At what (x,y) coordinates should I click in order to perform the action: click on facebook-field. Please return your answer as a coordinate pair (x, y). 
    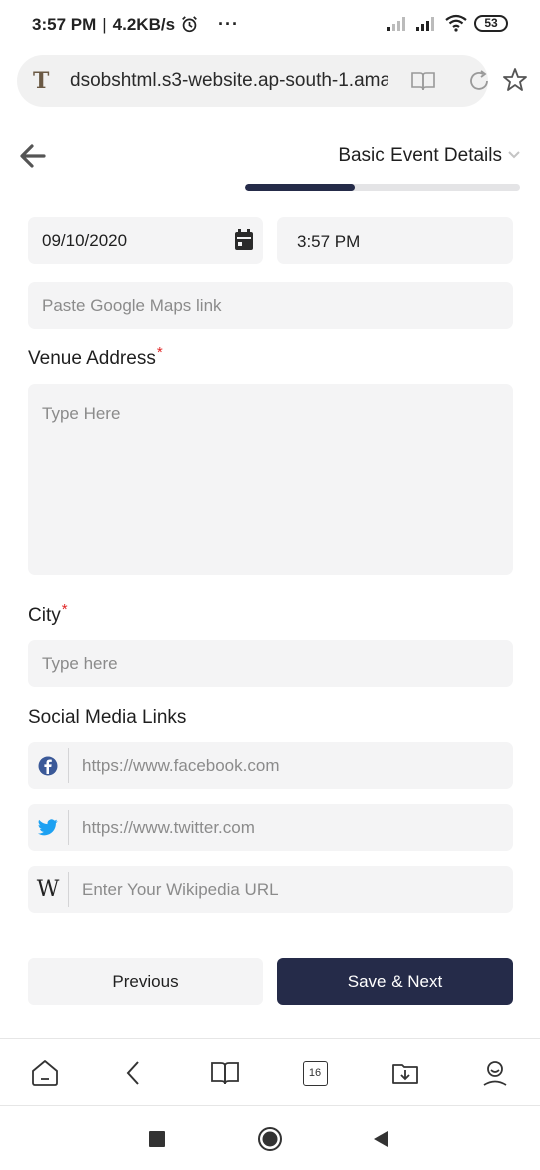
    Looking at the image, I should click on (270, 765).